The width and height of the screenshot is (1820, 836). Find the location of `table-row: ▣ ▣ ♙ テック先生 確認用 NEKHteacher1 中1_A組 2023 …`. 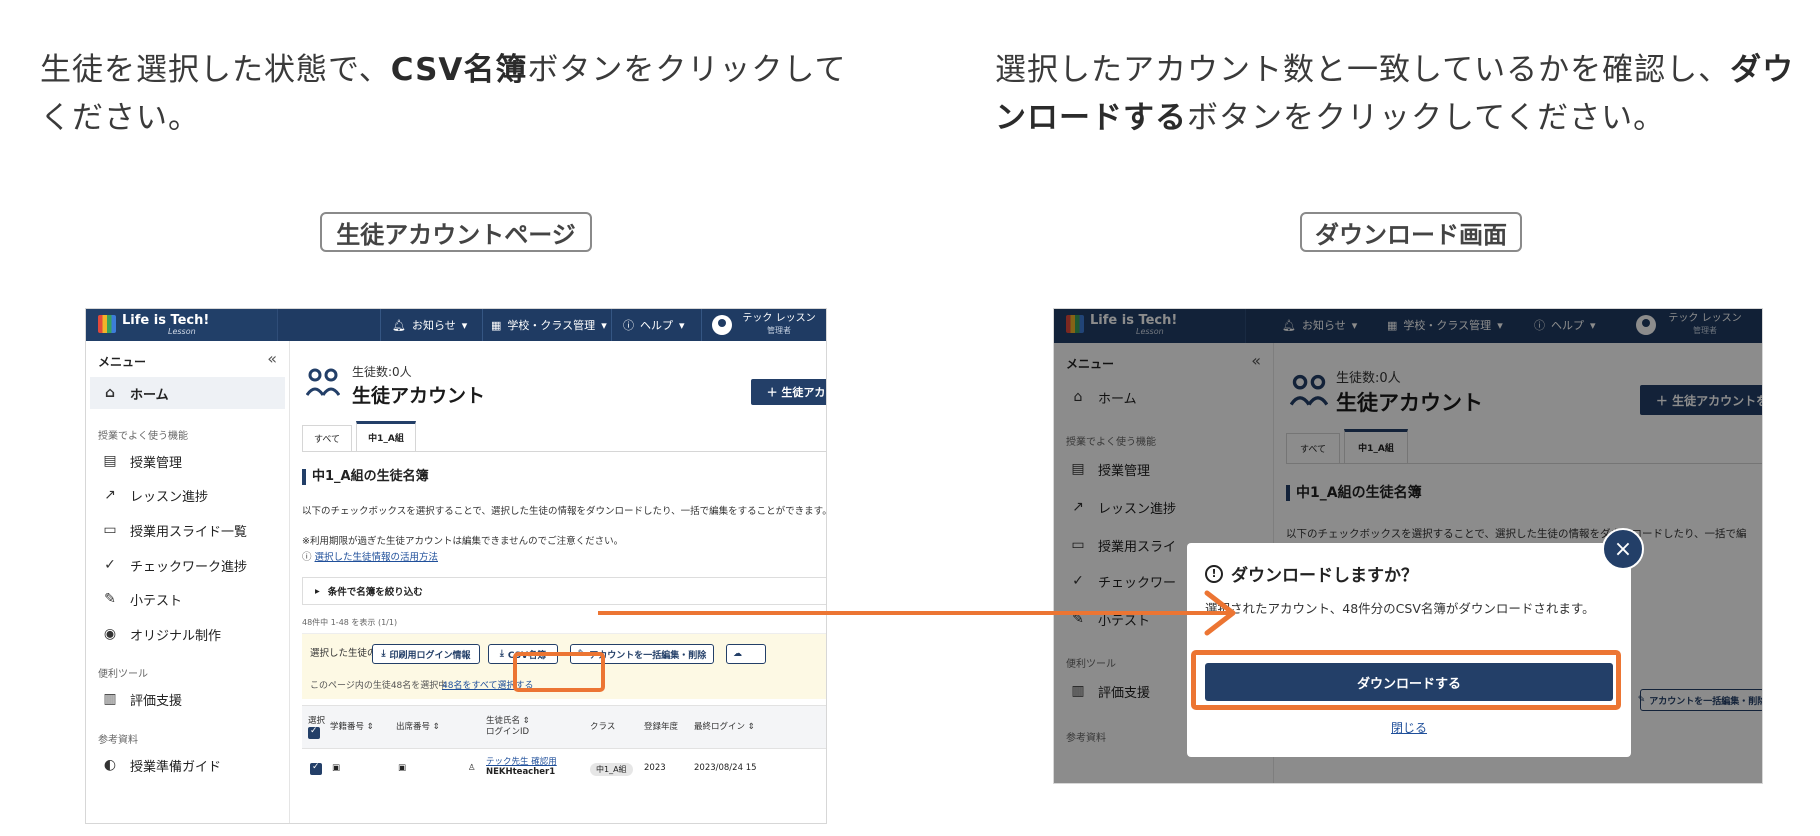

table-row: ▣ ▣ ♙ テック先生 確認用 NEKHteacher1 中1_A組 2023 … is located at coordinates (564, 771).